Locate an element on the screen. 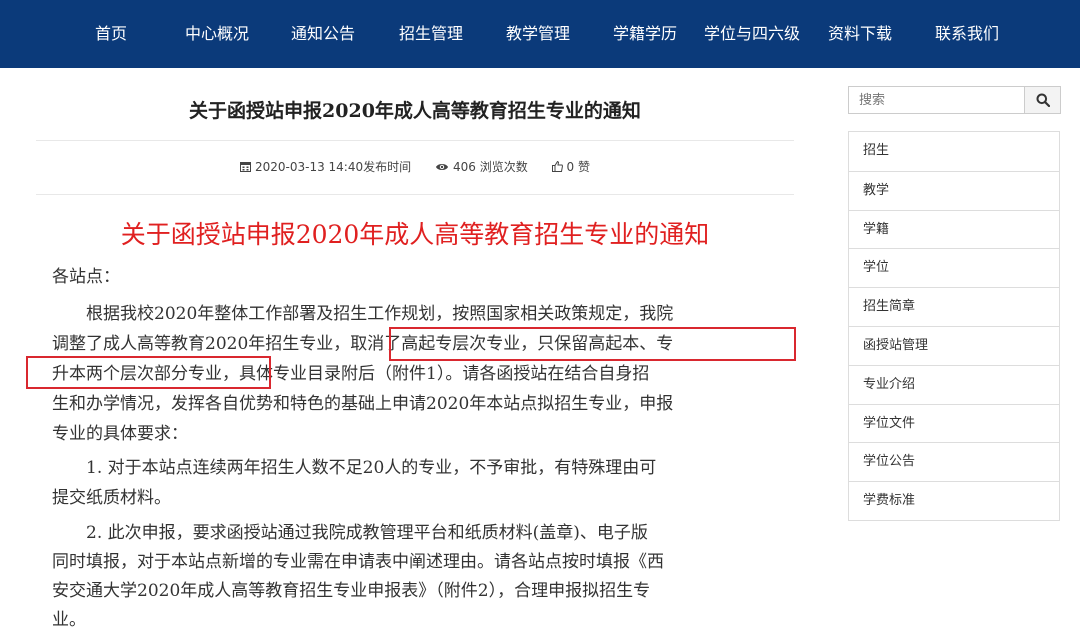 Image resolution: width=1080 pixels, height=638 pixels. eye-icon is located at coordinates (441, 167).